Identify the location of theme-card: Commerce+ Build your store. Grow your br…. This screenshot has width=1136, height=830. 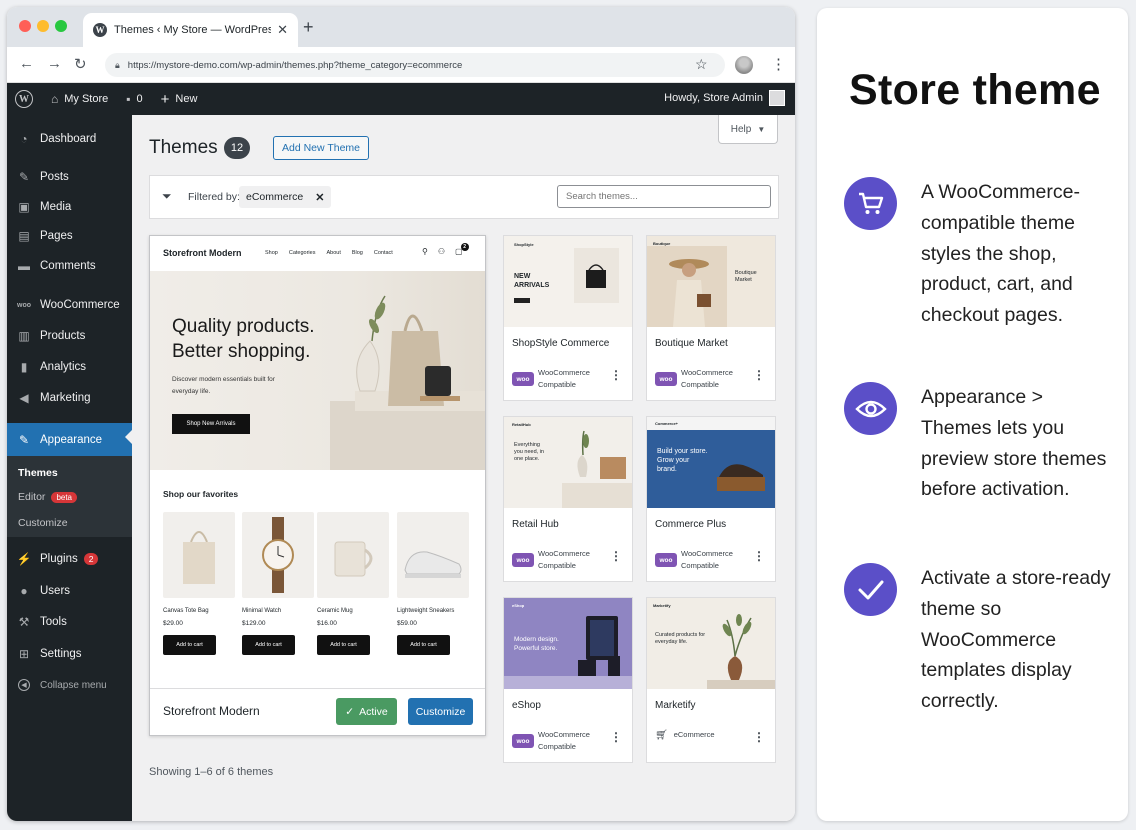
(711, 499).